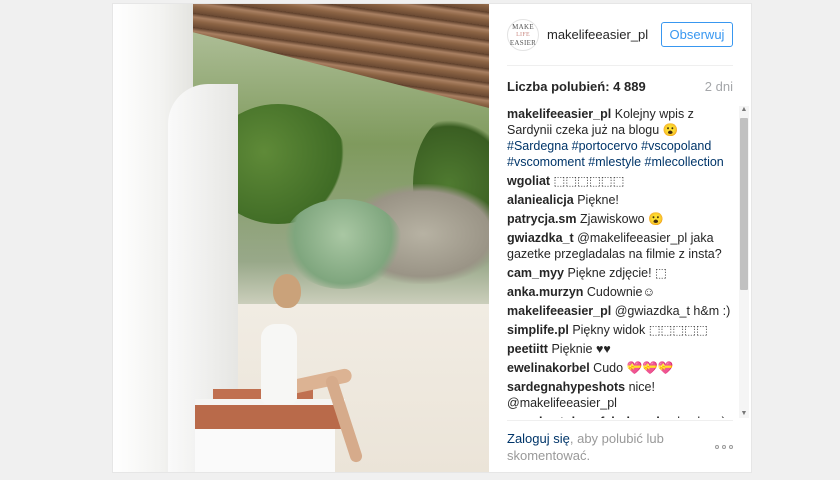 The image size is (840, 480). I want to click on post-age: 2 dni, so click(719, 86).